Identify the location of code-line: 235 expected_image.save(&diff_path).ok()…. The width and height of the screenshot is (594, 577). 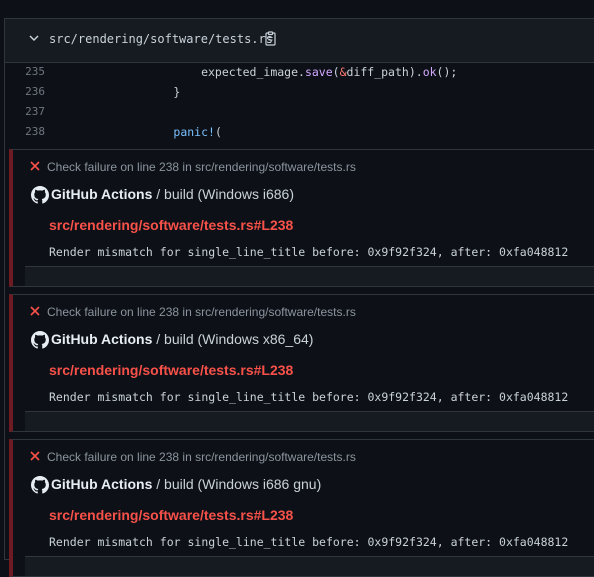
(299, 72).